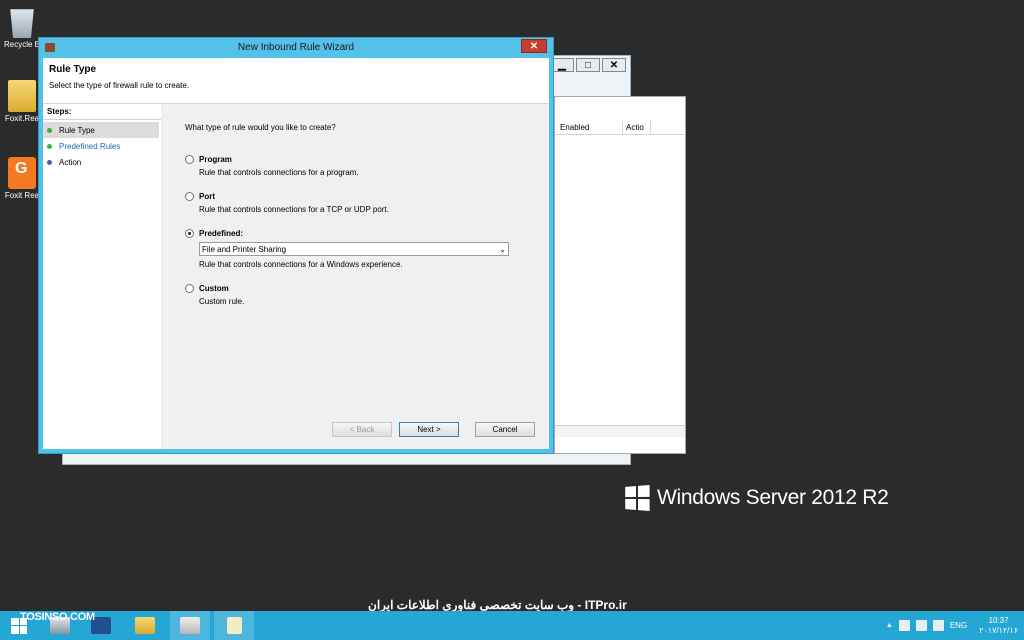 This screenshot has width=1024, height=640. What do you see at coordinates (505, 429) in the screenshot?
I see `cancel-button: Cancel` at bounding box center [505, 429].